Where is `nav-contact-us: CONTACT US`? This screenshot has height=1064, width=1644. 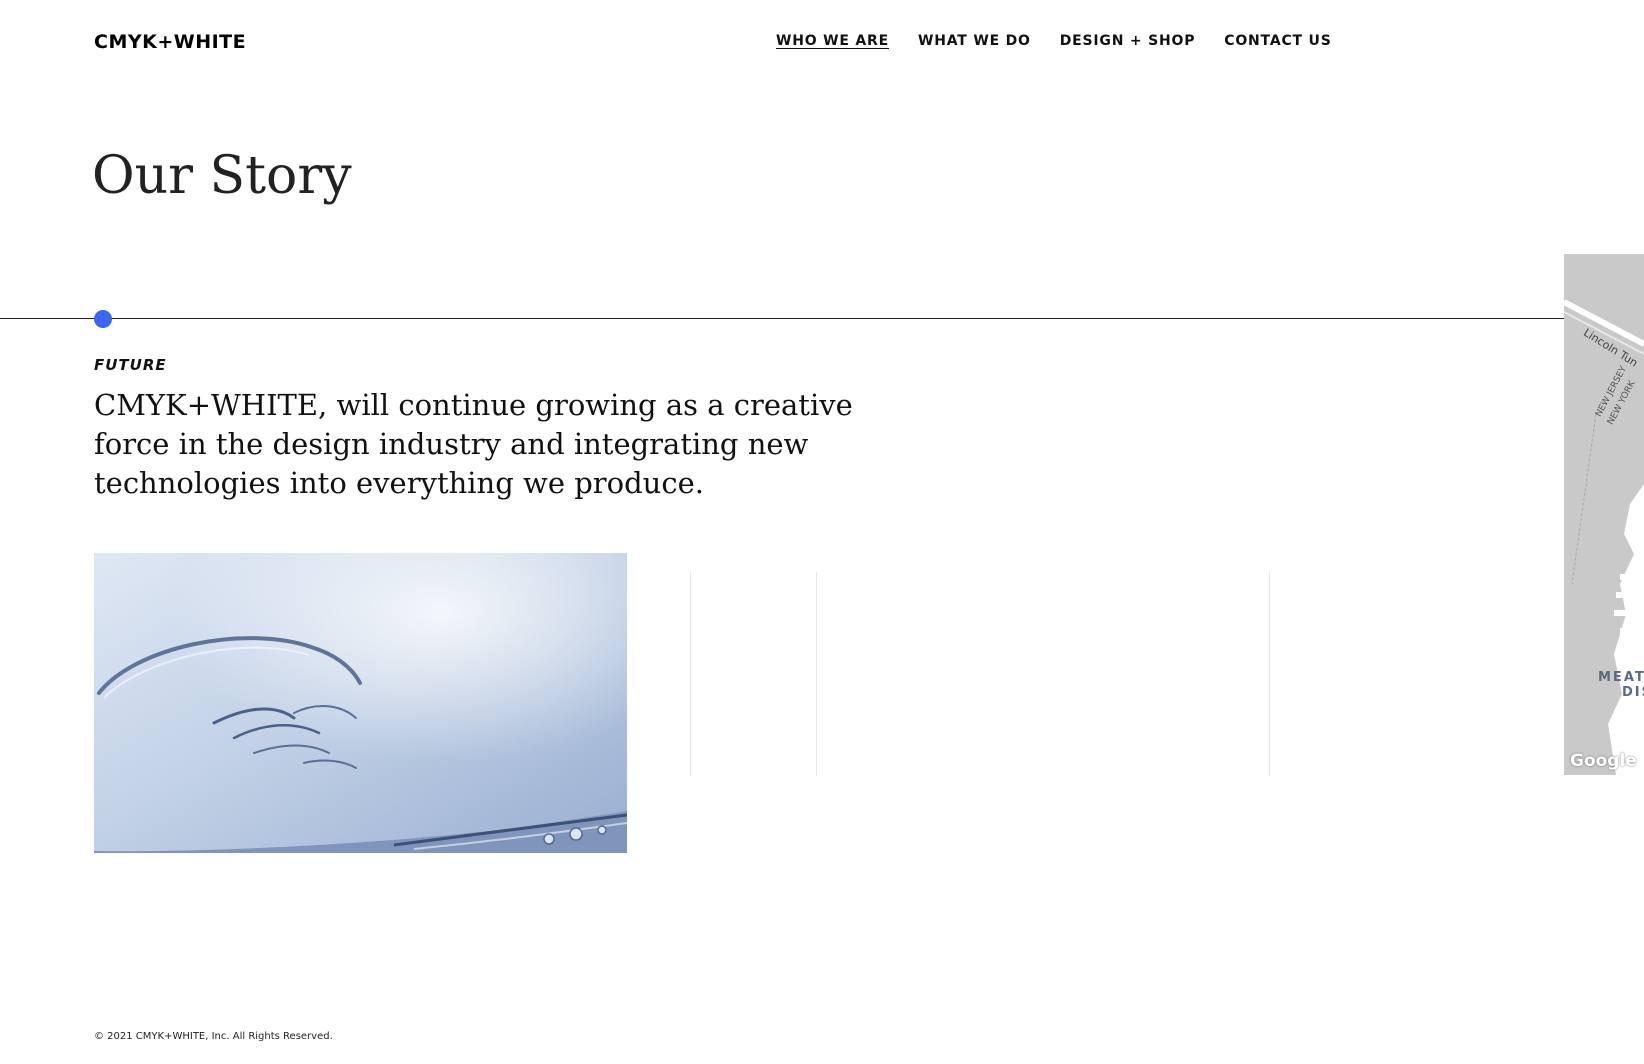
nav-contact-us: CONTACT US is located at coordinates (1277, 41).